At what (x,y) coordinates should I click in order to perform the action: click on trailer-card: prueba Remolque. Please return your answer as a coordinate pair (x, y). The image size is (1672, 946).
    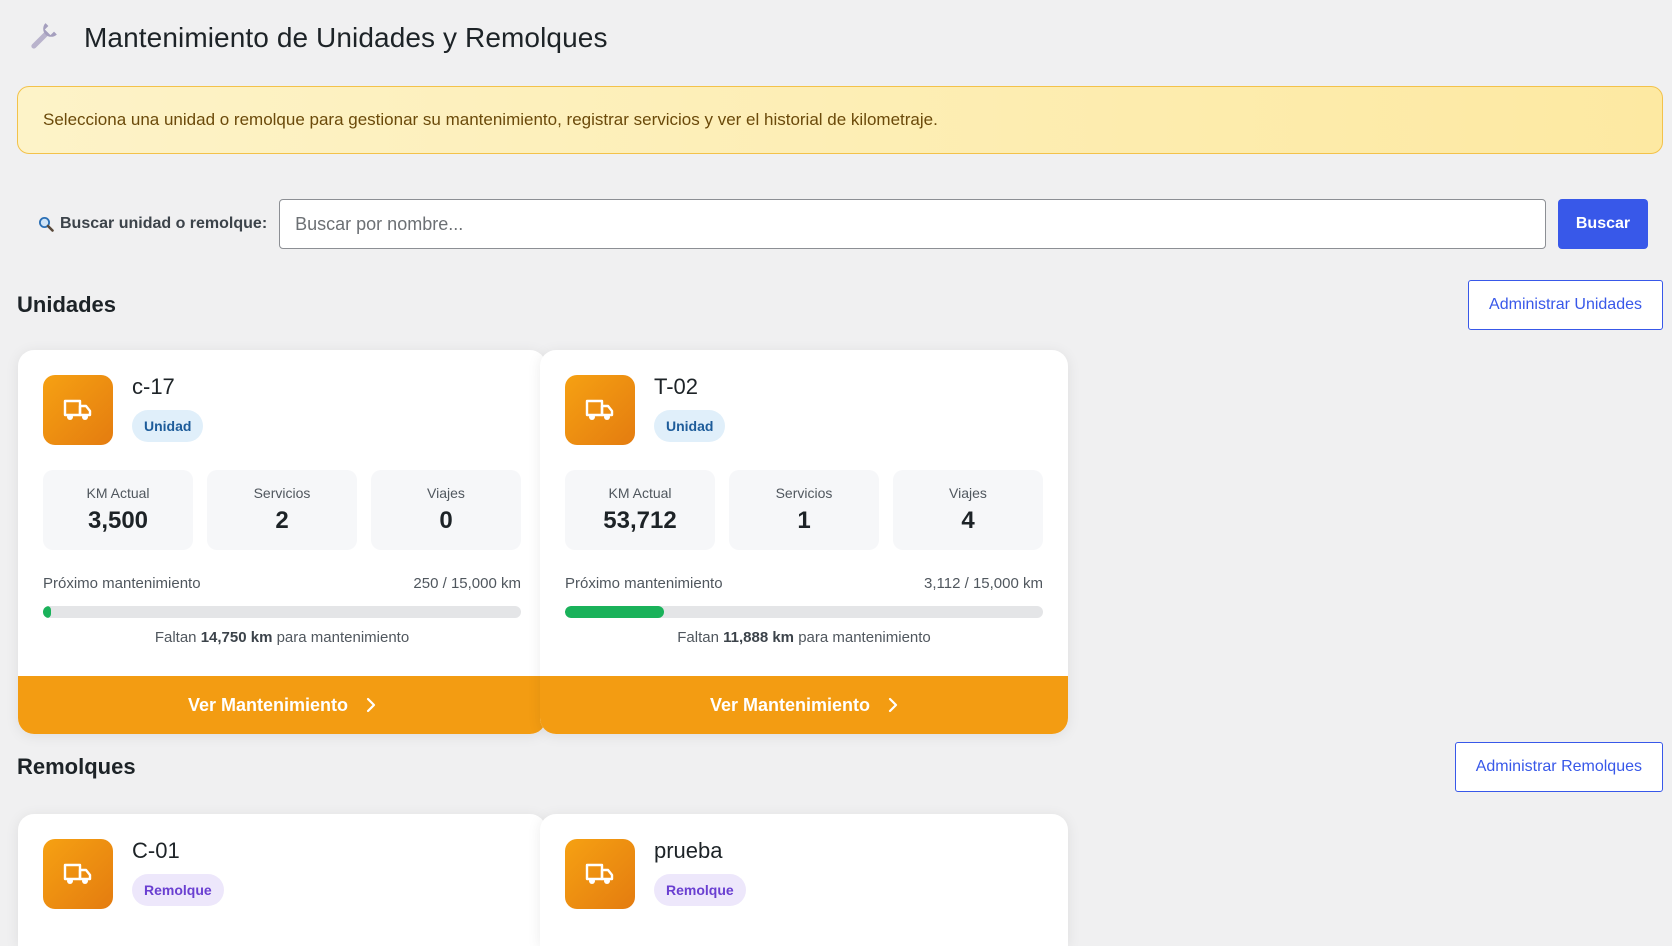
    Looking at the image, I should click on (804, 880).